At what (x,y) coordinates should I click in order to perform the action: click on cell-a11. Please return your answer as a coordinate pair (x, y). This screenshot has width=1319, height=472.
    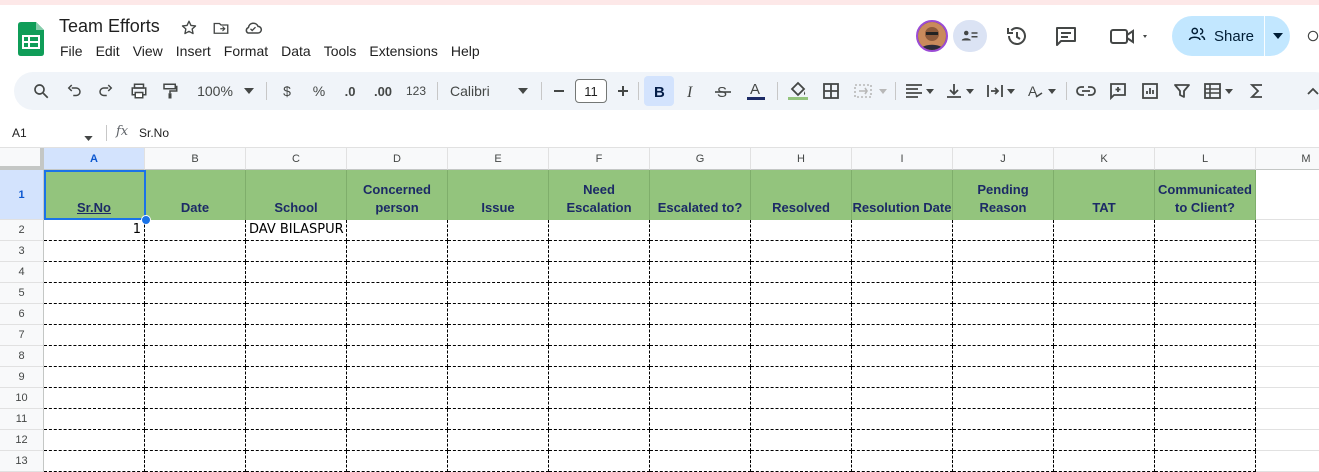
    Looking at the image, I should click on (94, 419).